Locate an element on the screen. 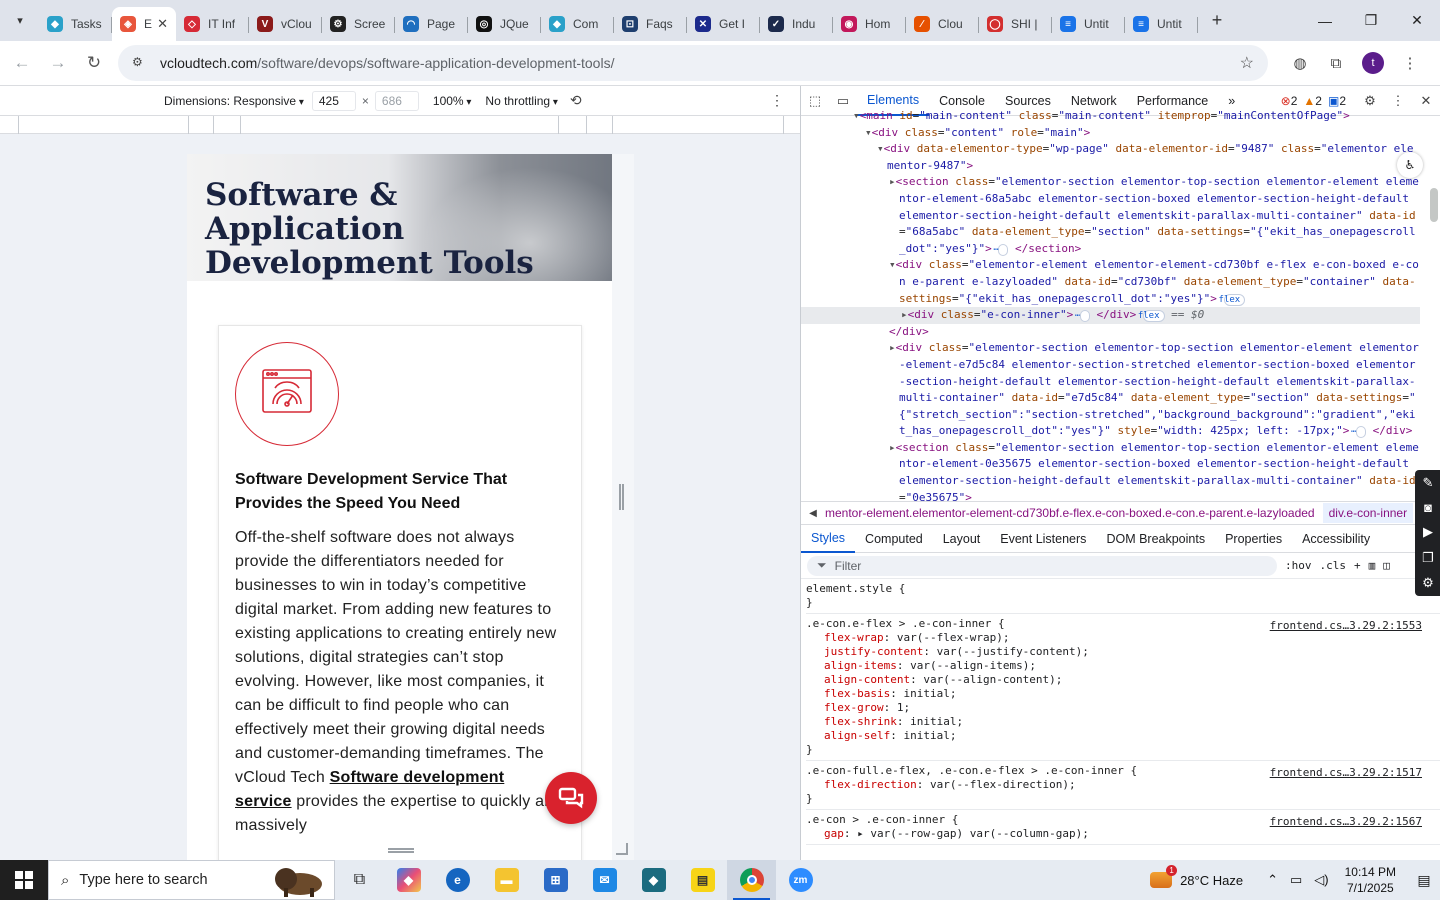 The height and width of the screenshot is (900, 1440). browser-tab: ◆ Tasks is located at coordinates (75, 24).